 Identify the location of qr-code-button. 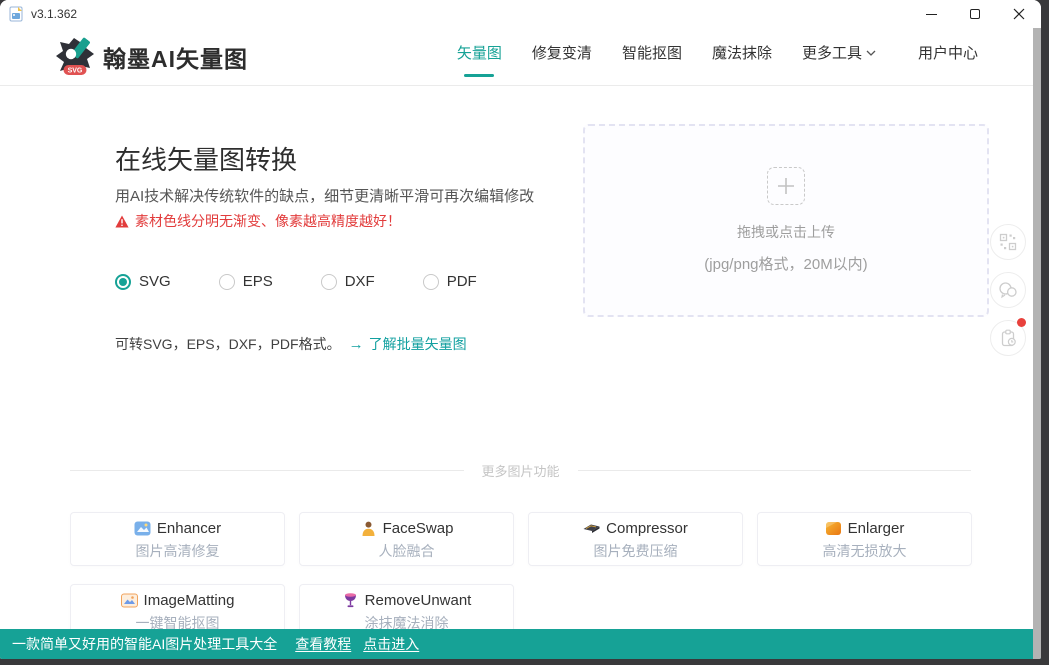
(1008, 242).